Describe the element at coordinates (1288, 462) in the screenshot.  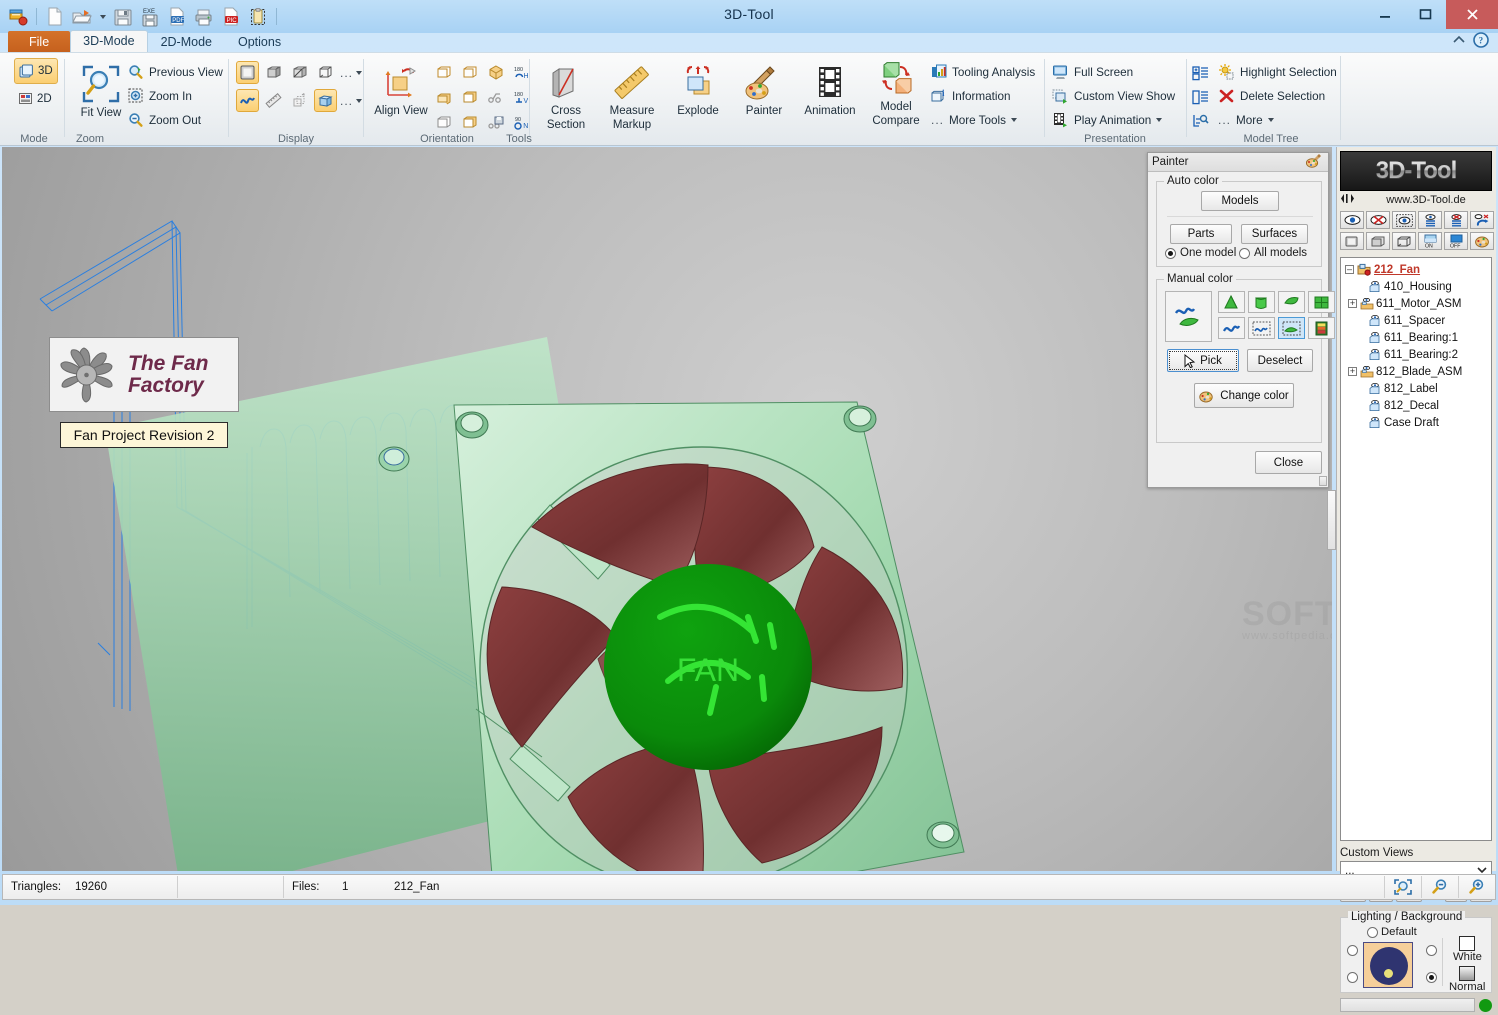
I see `painter-close-button: Close` at that location.